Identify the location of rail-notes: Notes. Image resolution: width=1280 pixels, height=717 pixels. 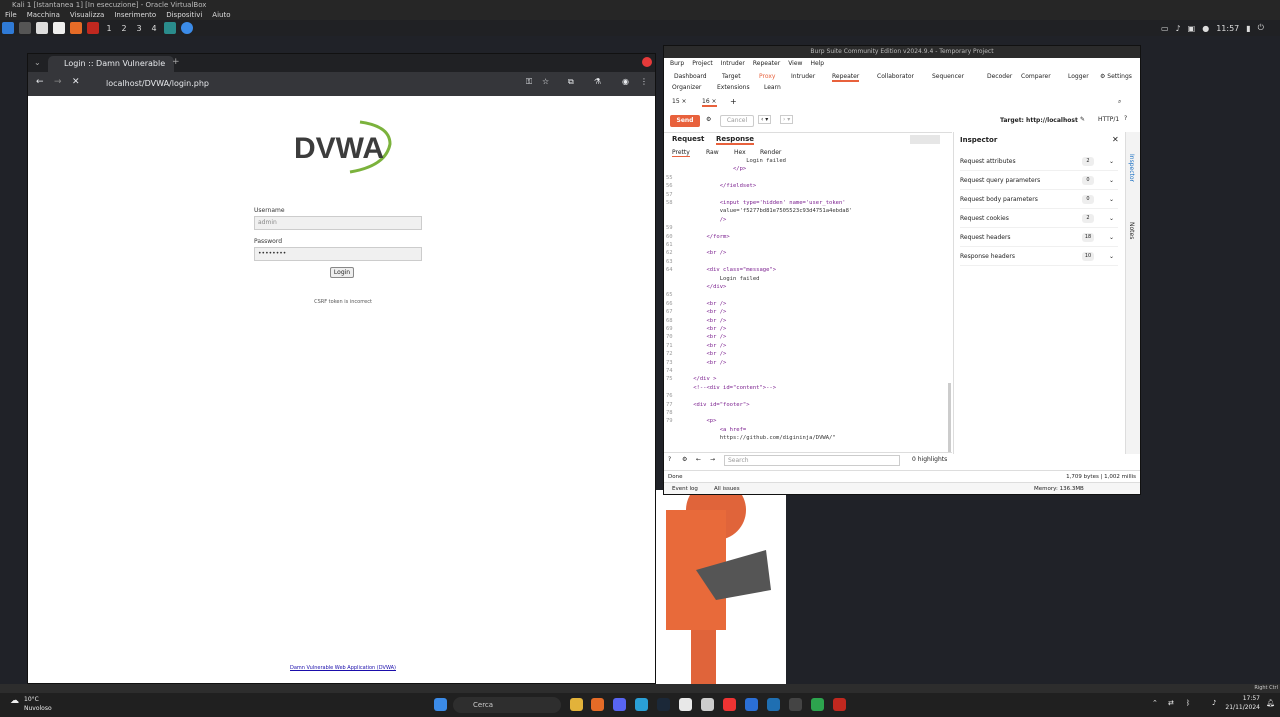
(1131, 230).